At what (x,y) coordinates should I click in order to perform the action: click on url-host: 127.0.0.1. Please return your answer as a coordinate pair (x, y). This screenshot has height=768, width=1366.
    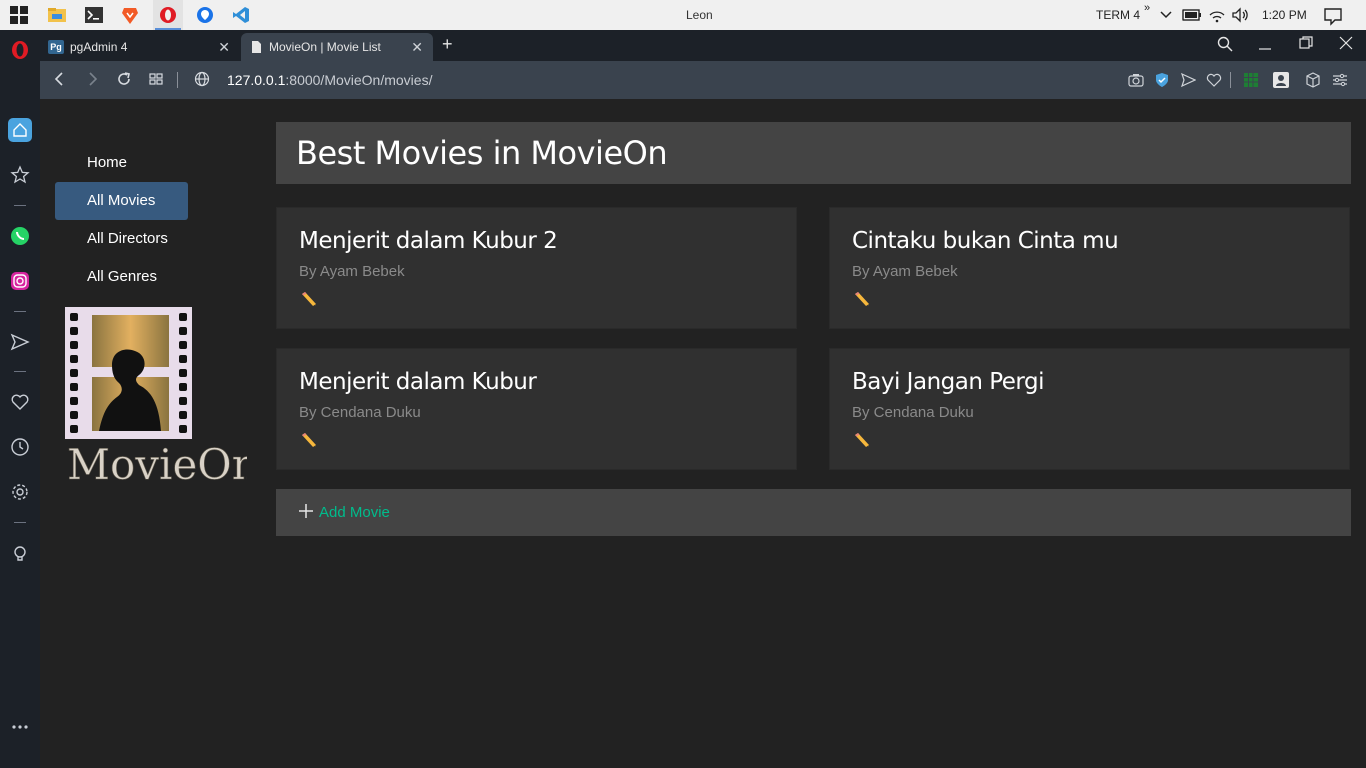
    Looking at the image, I should click on (256, 80).